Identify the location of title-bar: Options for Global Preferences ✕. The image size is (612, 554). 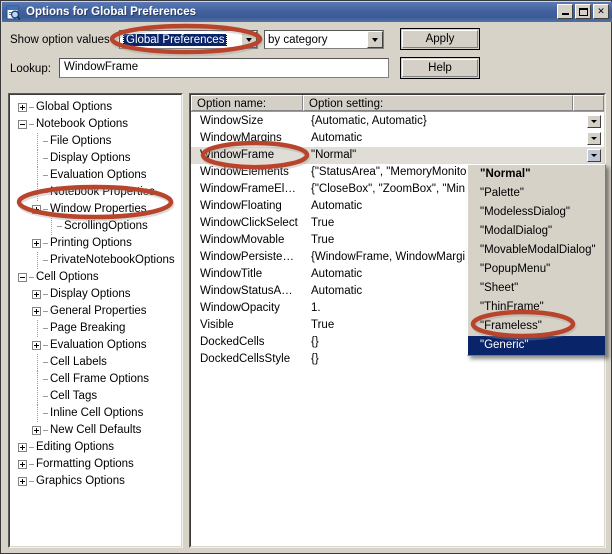
(307, 12).